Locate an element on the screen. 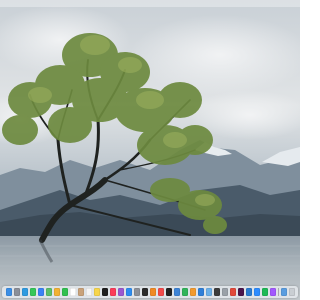  chrome-icon is located at coordinates (232, 292).